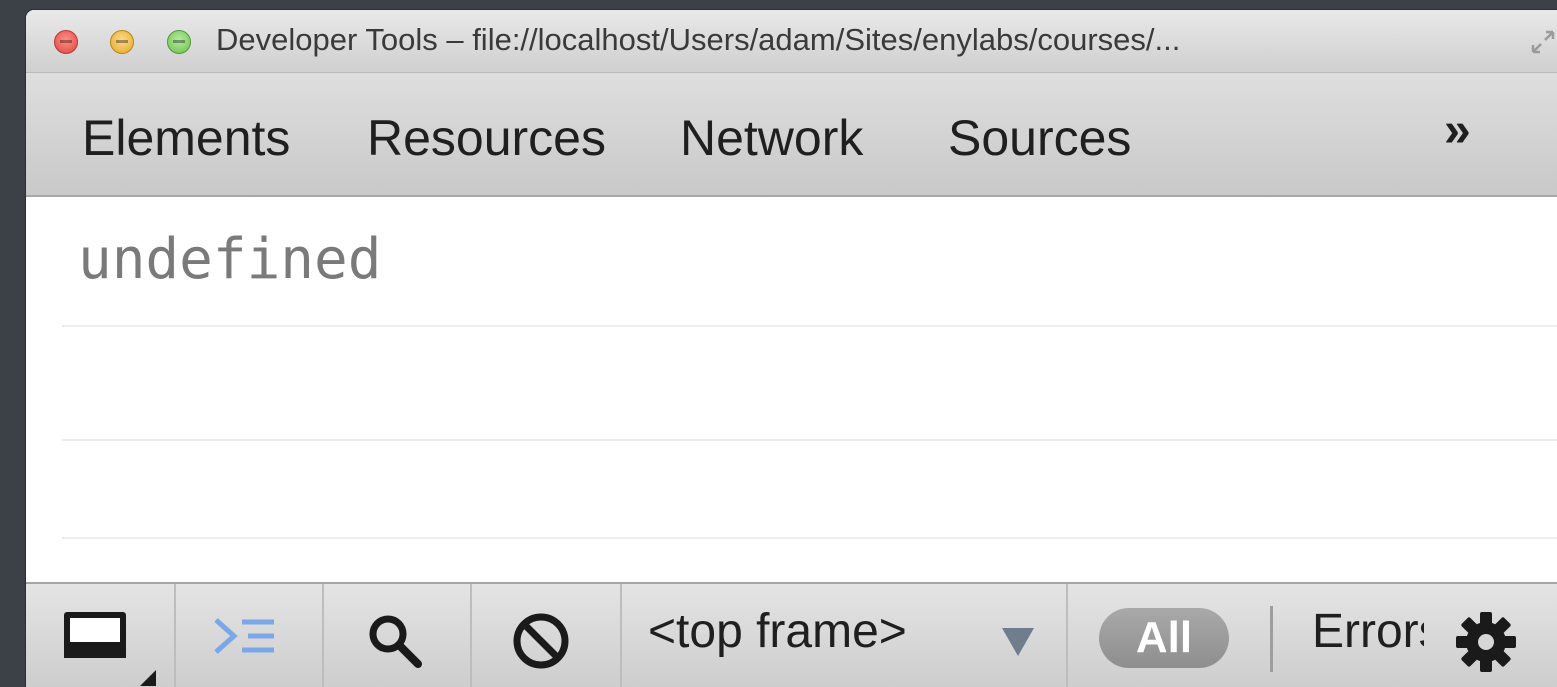 This screenshot has height=687, width=1557. Describe the element at coordinates (1018, 642) in the screenshot. I see `chevron-down-icon` at that location.